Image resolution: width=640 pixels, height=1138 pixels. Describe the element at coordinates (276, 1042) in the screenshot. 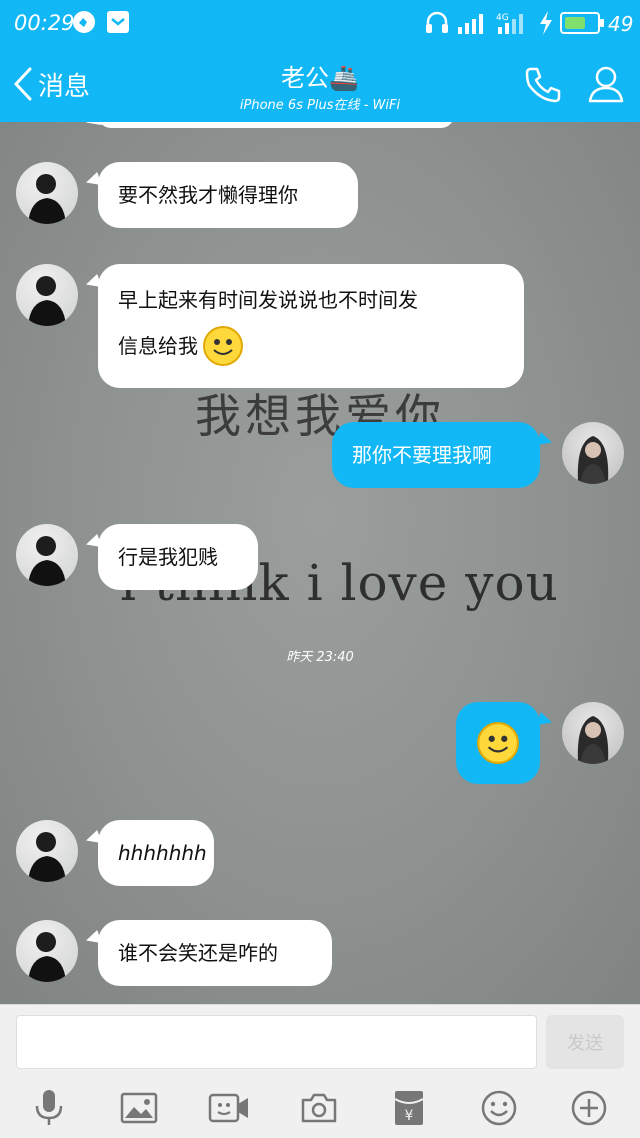

I see `message-input` at that location.